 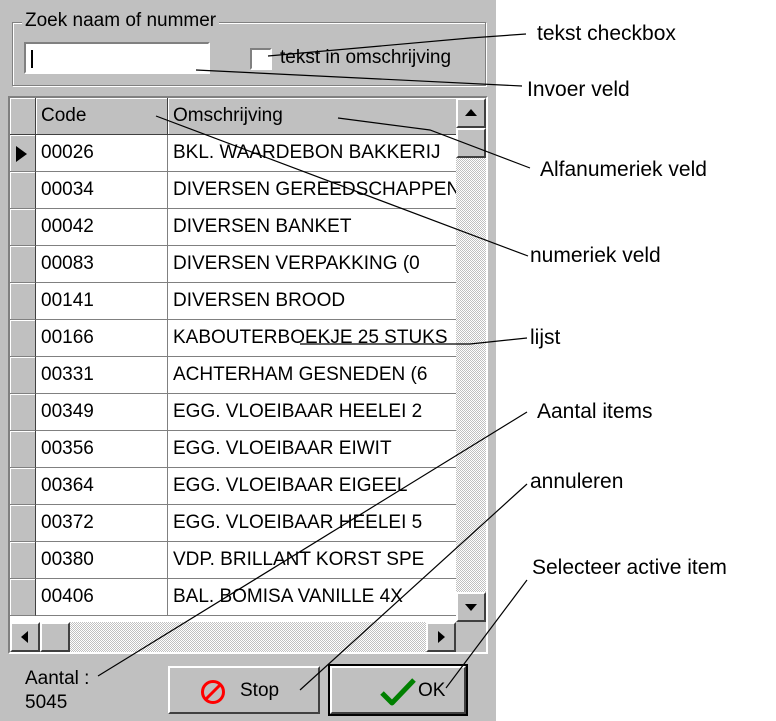 I want to click on description-cell: EGG. VLOEIBAAR HEELEI 2, so click(x=312, y=412).